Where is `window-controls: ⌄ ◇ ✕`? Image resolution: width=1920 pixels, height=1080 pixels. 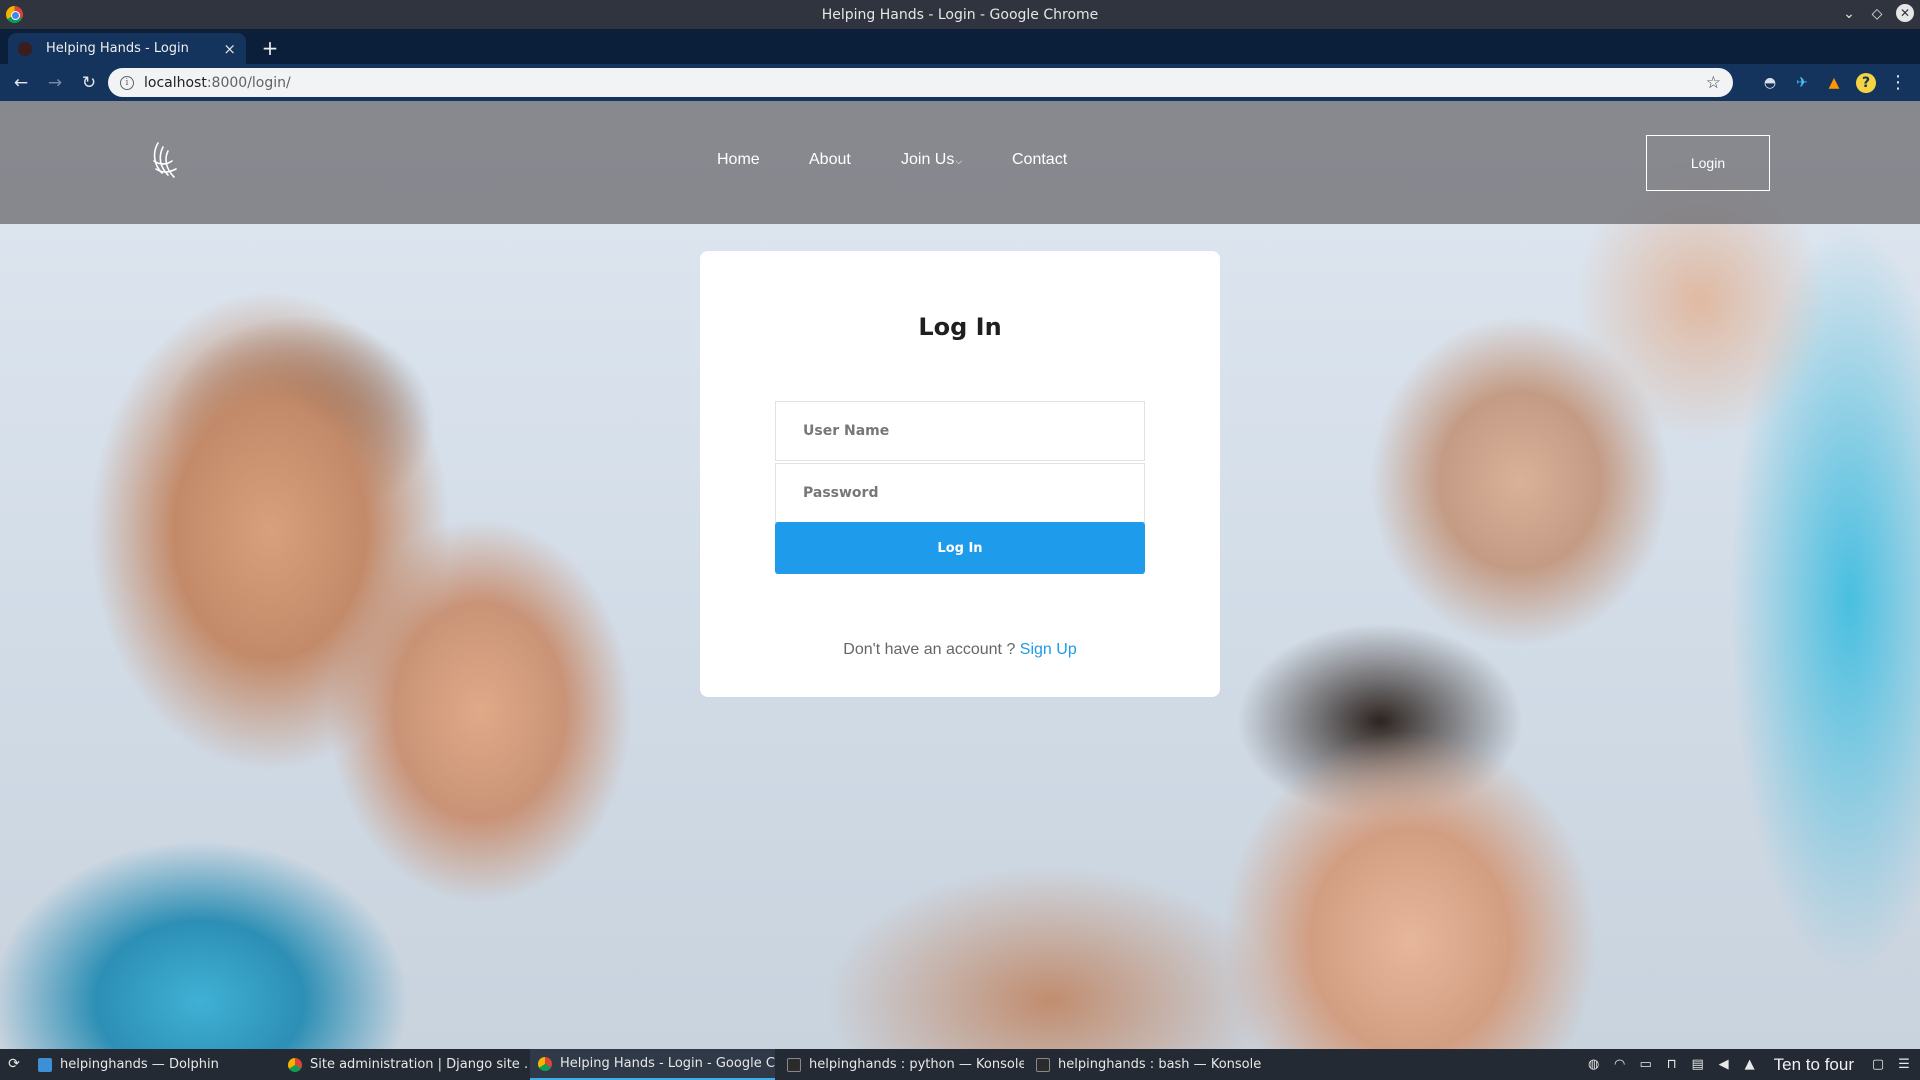
window-controls: ⌄ ◇ ✕ is located at coordinates (1877, 14).